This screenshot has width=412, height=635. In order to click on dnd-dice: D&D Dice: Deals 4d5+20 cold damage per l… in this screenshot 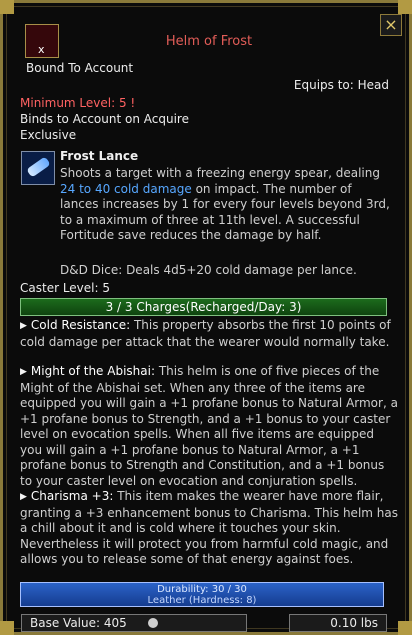, I will do `click(208, 270)`.